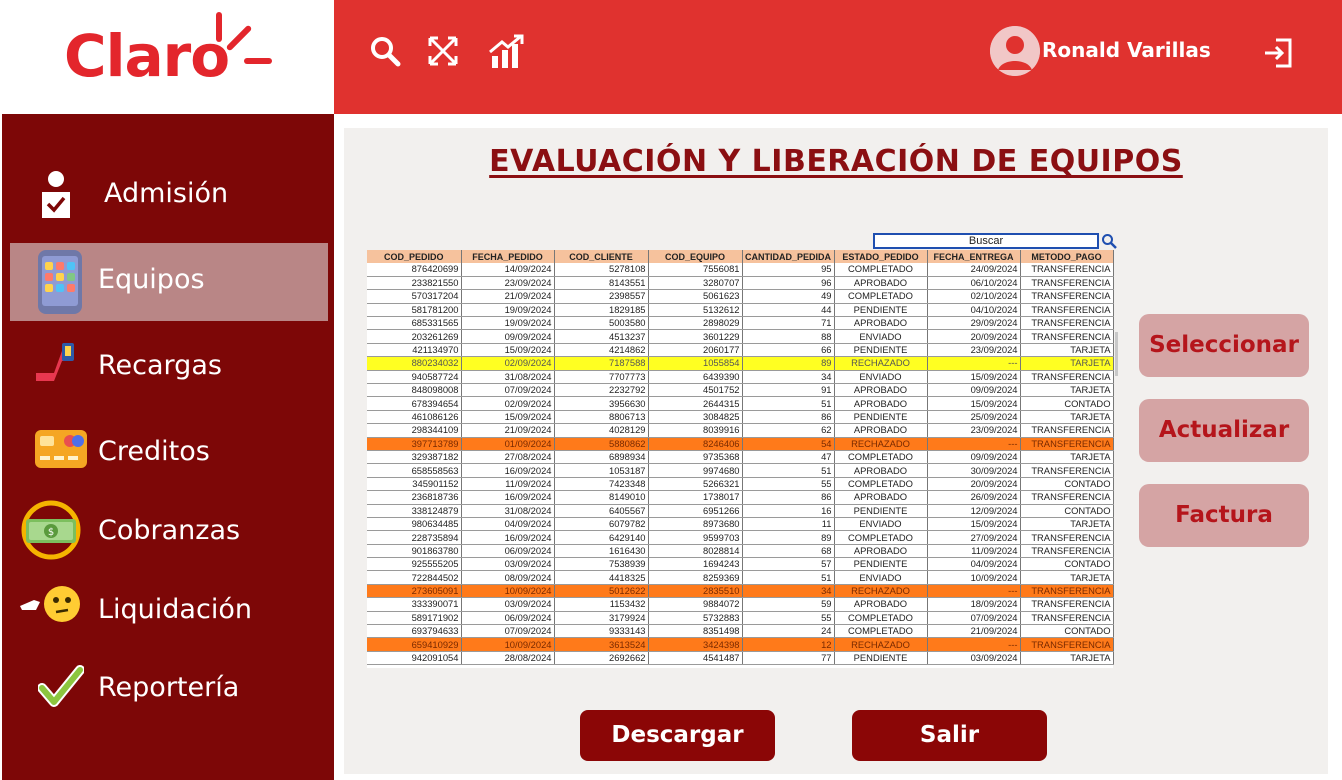 The height and width of the screenshot is (780, 1342). Describe the element at coordinates (695, 256) in the screenshot. I see `column-header: COD_EQUIPO` at that location.